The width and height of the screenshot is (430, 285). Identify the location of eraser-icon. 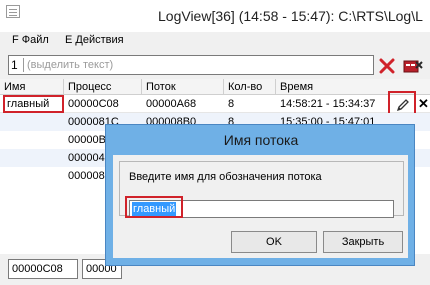
(413, 66).